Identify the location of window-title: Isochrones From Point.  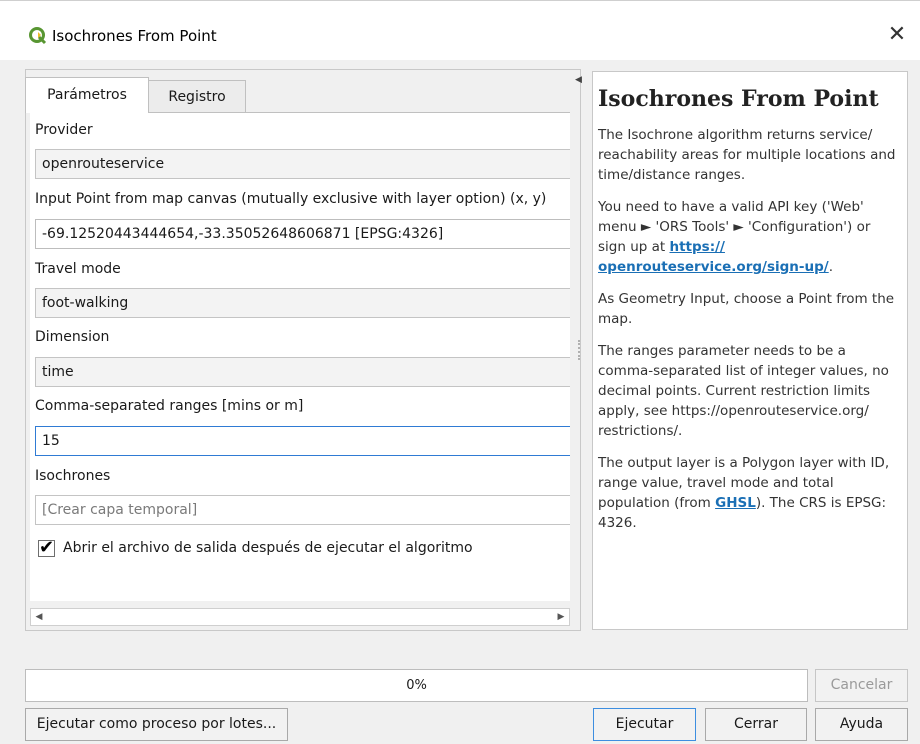
(134, 36).